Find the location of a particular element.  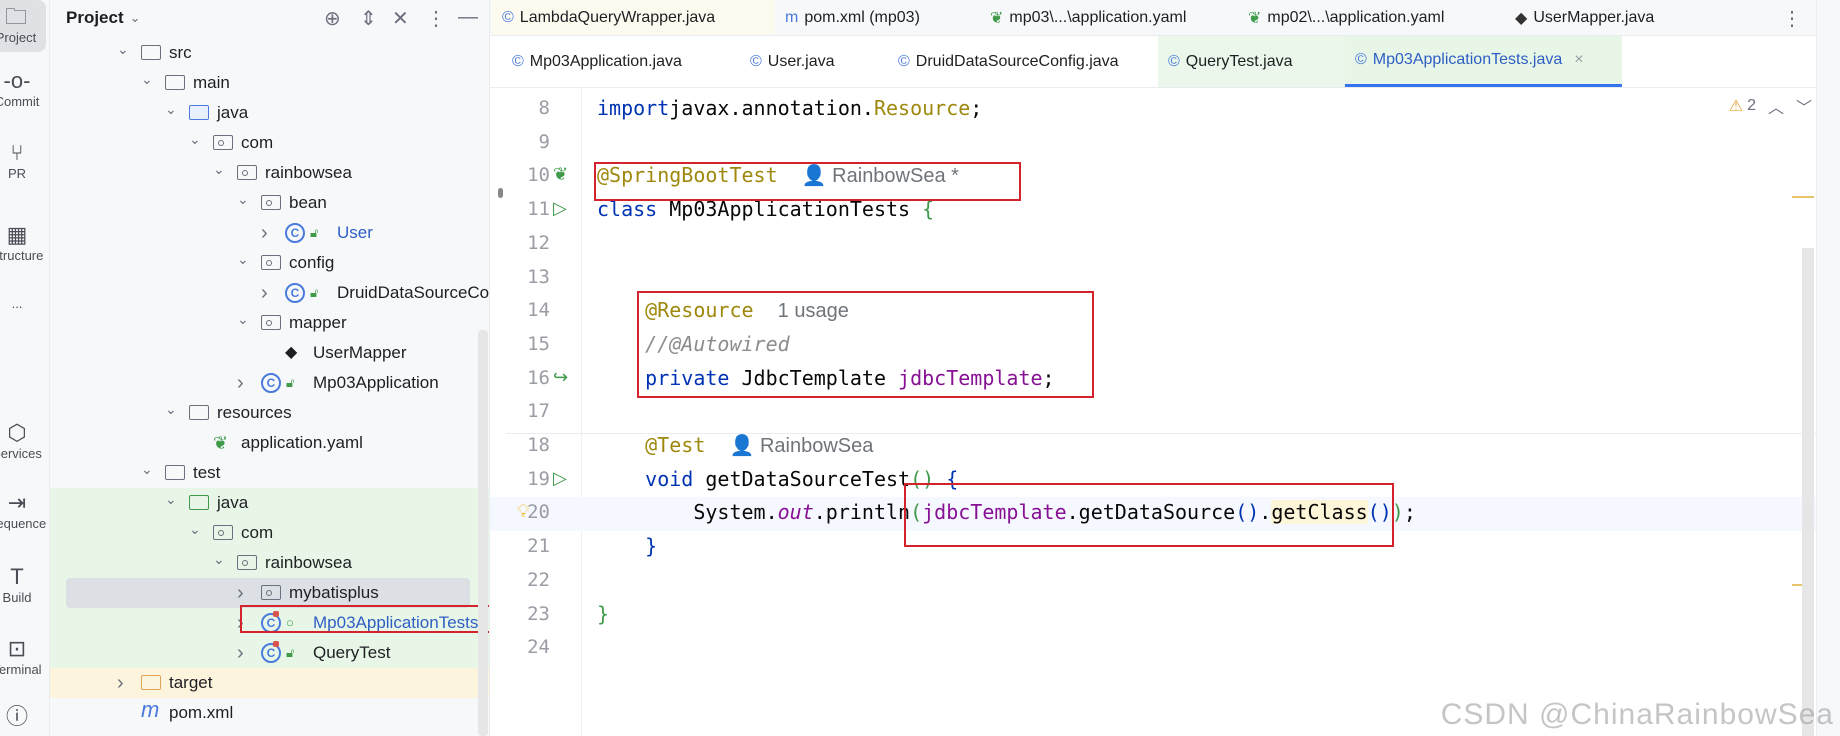

tree-item-label: java is located at coordinates (233, 502).